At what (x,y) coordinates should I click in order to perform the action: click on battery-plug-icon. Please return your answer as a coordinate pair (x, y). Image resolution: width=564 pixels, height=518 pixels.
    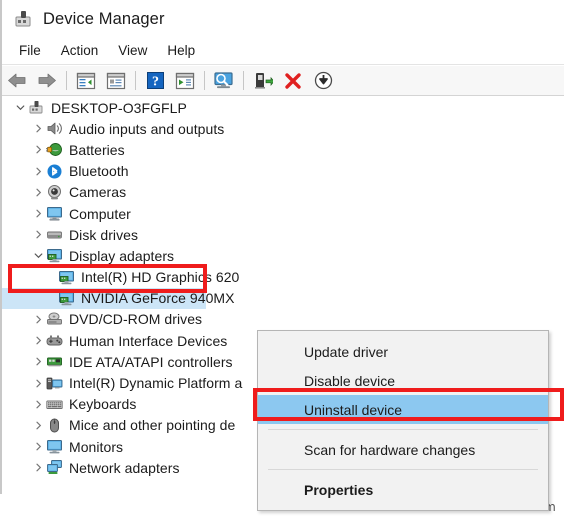
    Looking at the image, I should click on (54, 149).